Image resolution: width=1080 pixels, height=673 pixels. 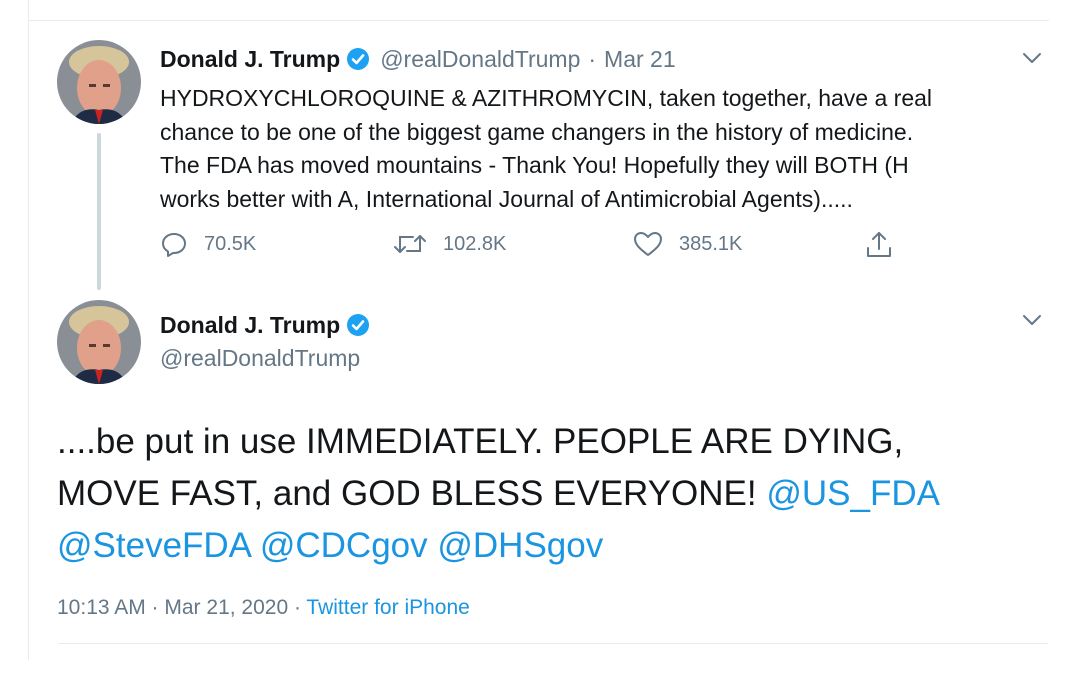 What do you see at coordinates (410, 244) in the screenshot?
I see `retweet-icon` at bounding box center [410, 244].